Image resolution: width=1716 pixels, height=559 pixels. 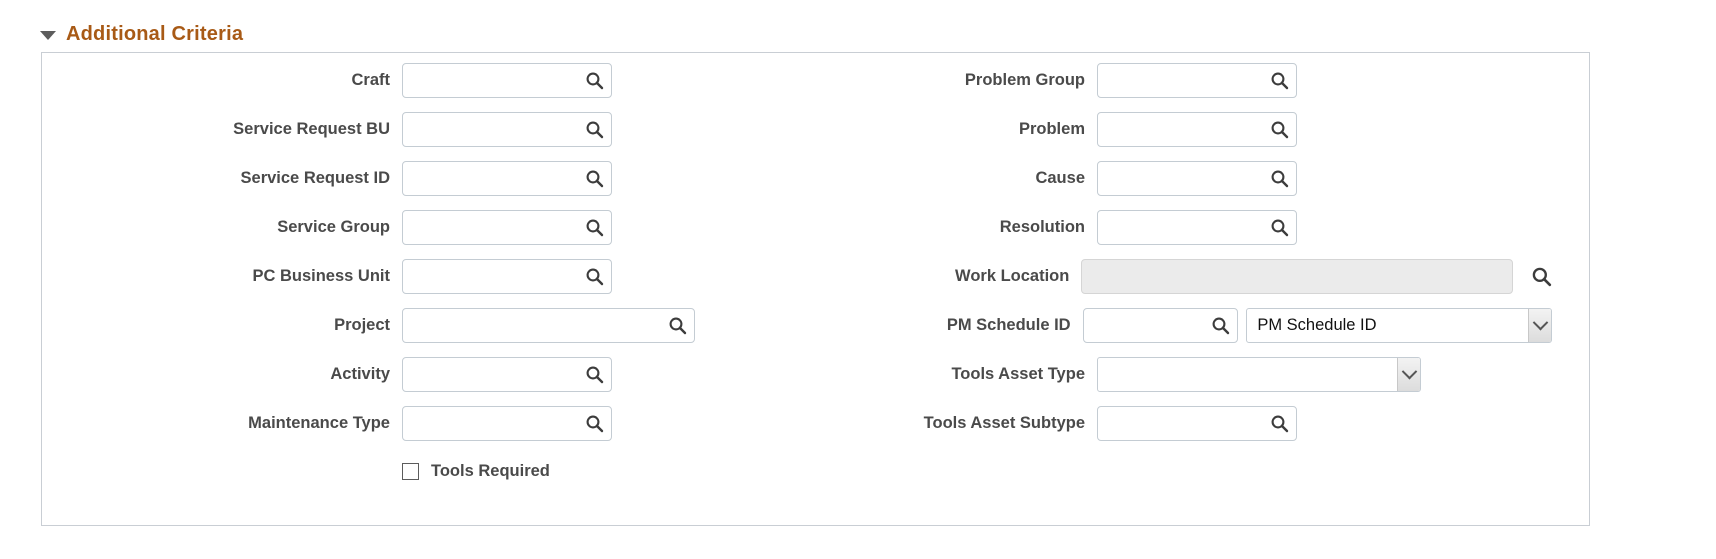 I want to click on pm-schedule-id-select-value: PM Schedule ID, so click(x=1317, y=325).